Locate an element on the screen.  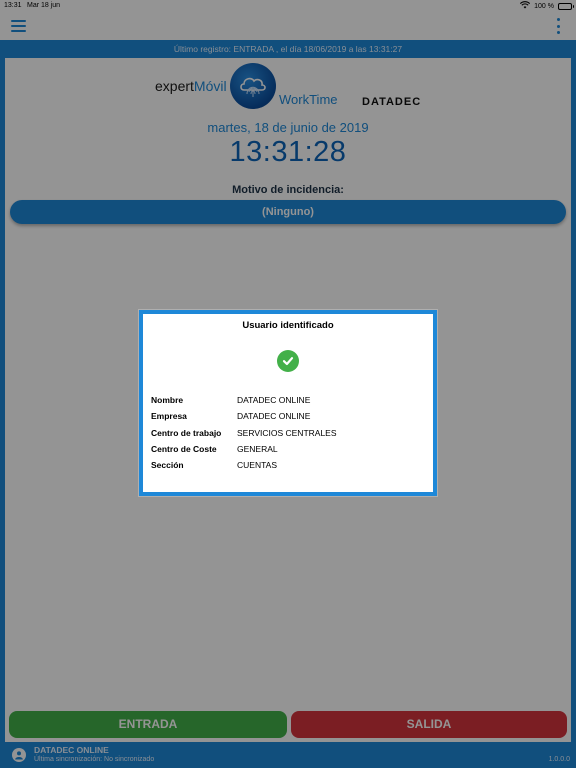
info-label: Nombre is located at coordinates (167, 400).